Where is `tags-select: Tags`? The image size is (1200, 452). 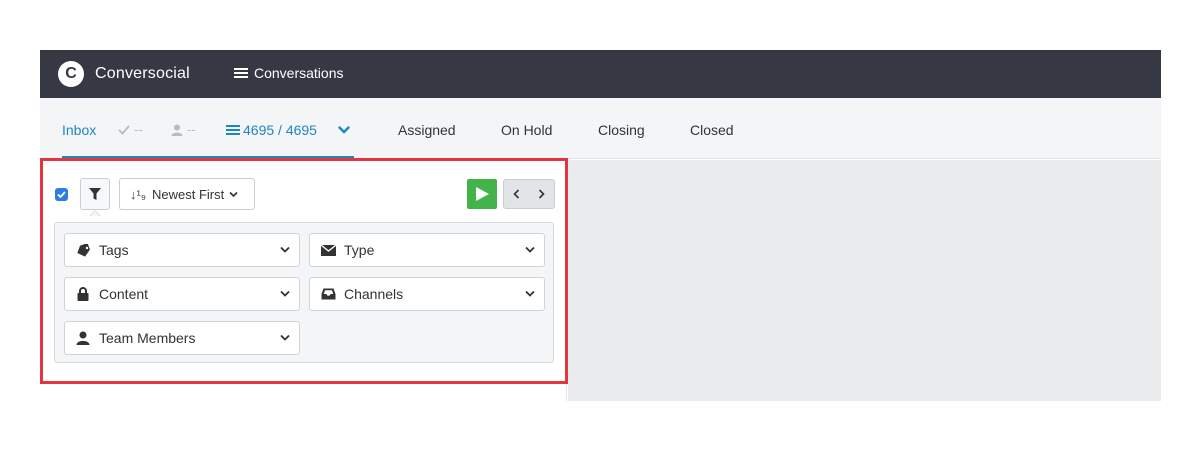 tags-select: Tags is located at coordinates (182, 250).